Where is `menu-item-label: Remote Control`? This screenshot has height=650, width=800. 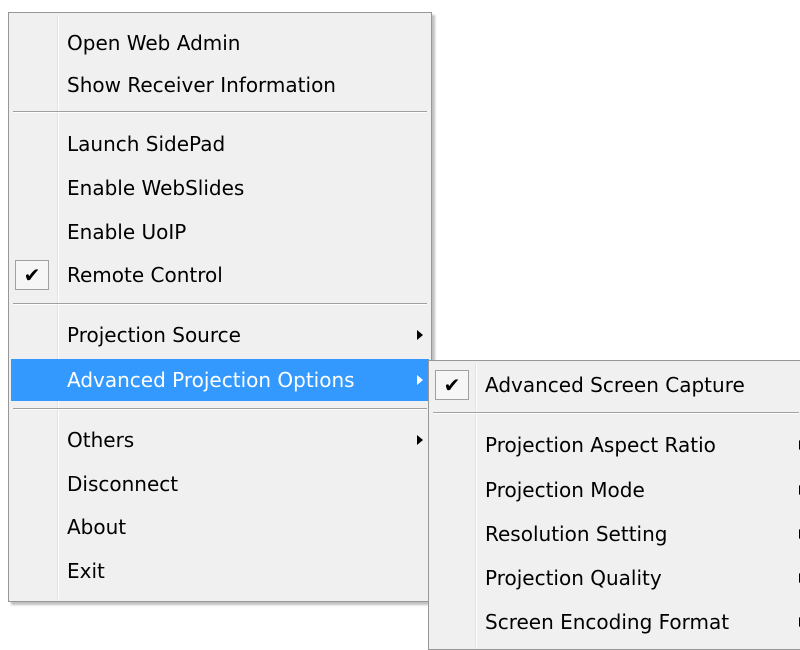 menu-item-label: Remote Control is located at coordinates (145, 275).